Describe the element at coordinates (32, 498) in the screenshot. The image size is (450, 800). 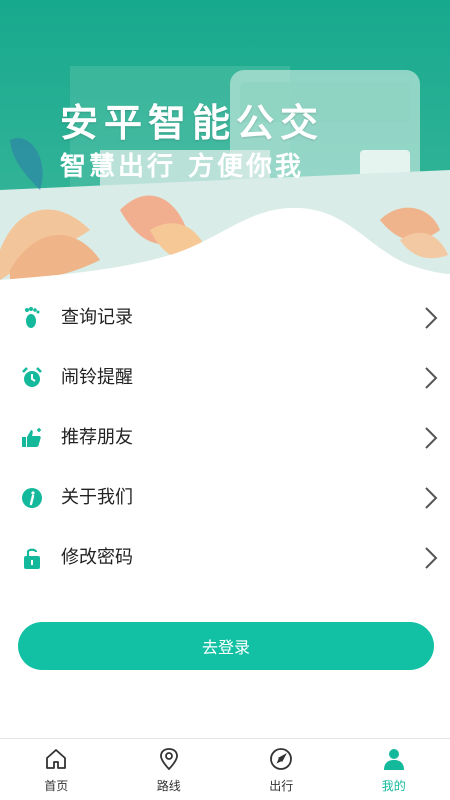
I see `info-icon` at that location.